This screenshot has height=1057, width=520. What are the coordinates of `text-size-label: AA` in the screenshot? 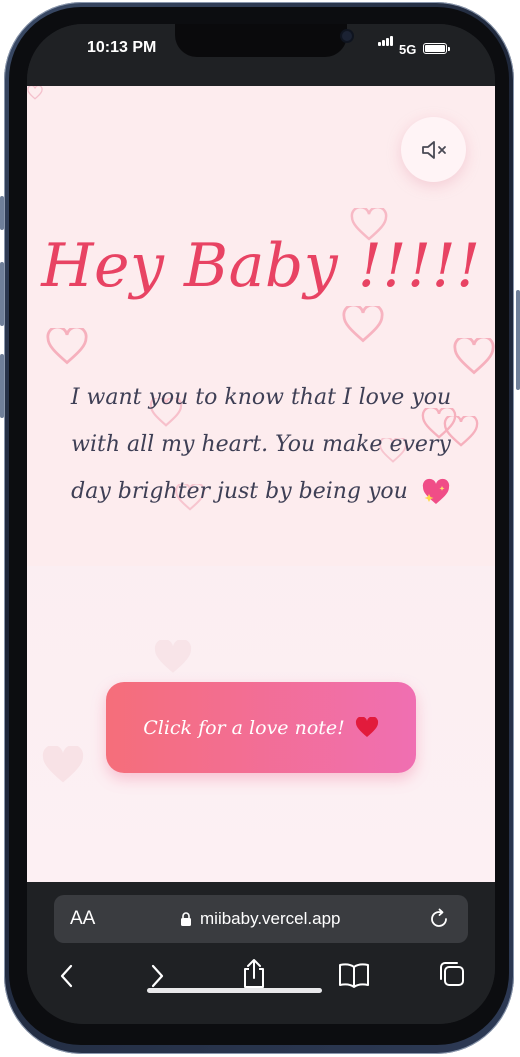 It's located at (83, 918).